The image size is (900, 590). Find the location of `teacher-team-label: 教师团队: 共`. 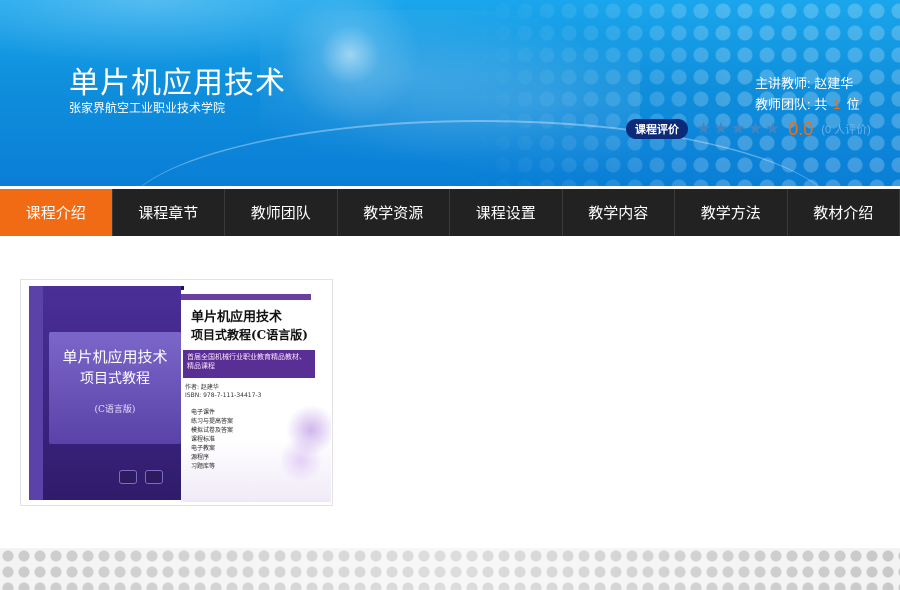

teacher-team-label: 教师团队: 共 is located at coordinates (791, 104).